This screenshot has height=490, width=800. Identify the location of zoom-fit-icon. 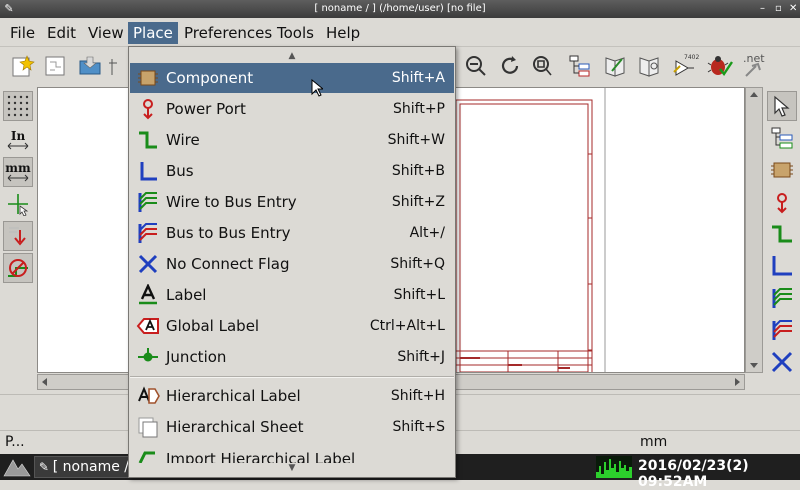
(542, 66).